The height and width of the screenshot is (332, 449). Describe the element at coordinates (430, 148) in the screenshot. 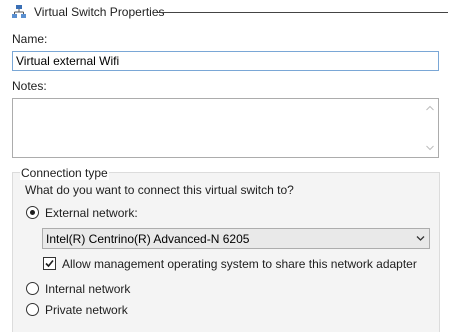

I see `scroll-down-icon` at that location.